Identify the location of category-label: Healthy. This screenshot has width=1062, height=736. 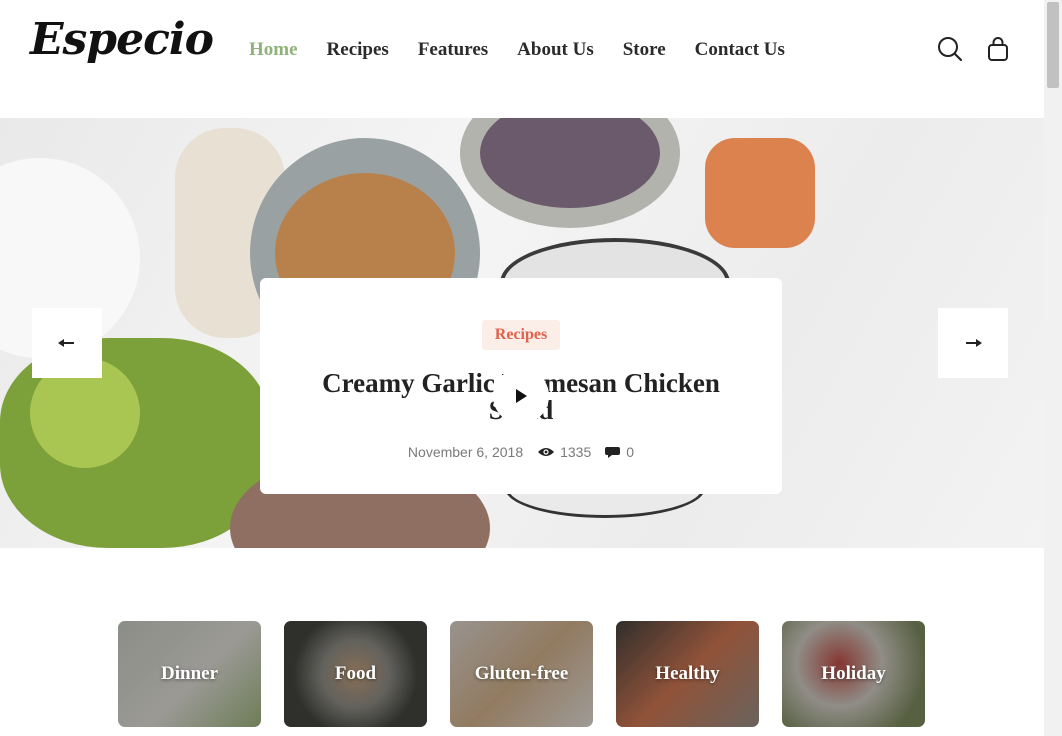
(687, 673).